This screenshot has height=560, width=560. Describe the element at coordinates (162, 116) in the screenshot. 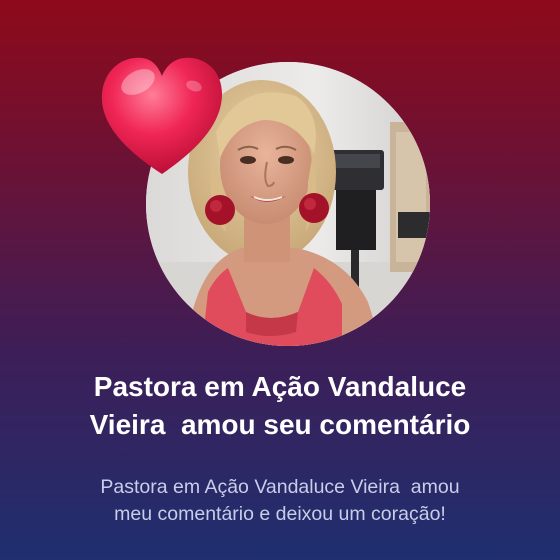

I see `heart-icon` at that location.